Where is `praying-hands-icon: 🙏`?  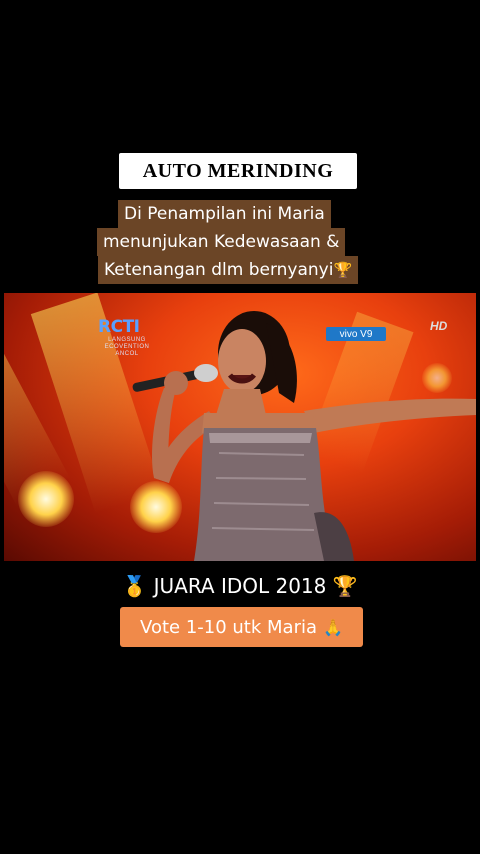 praying-hands-icon: 🙏 is located at coordinates (333, 627).